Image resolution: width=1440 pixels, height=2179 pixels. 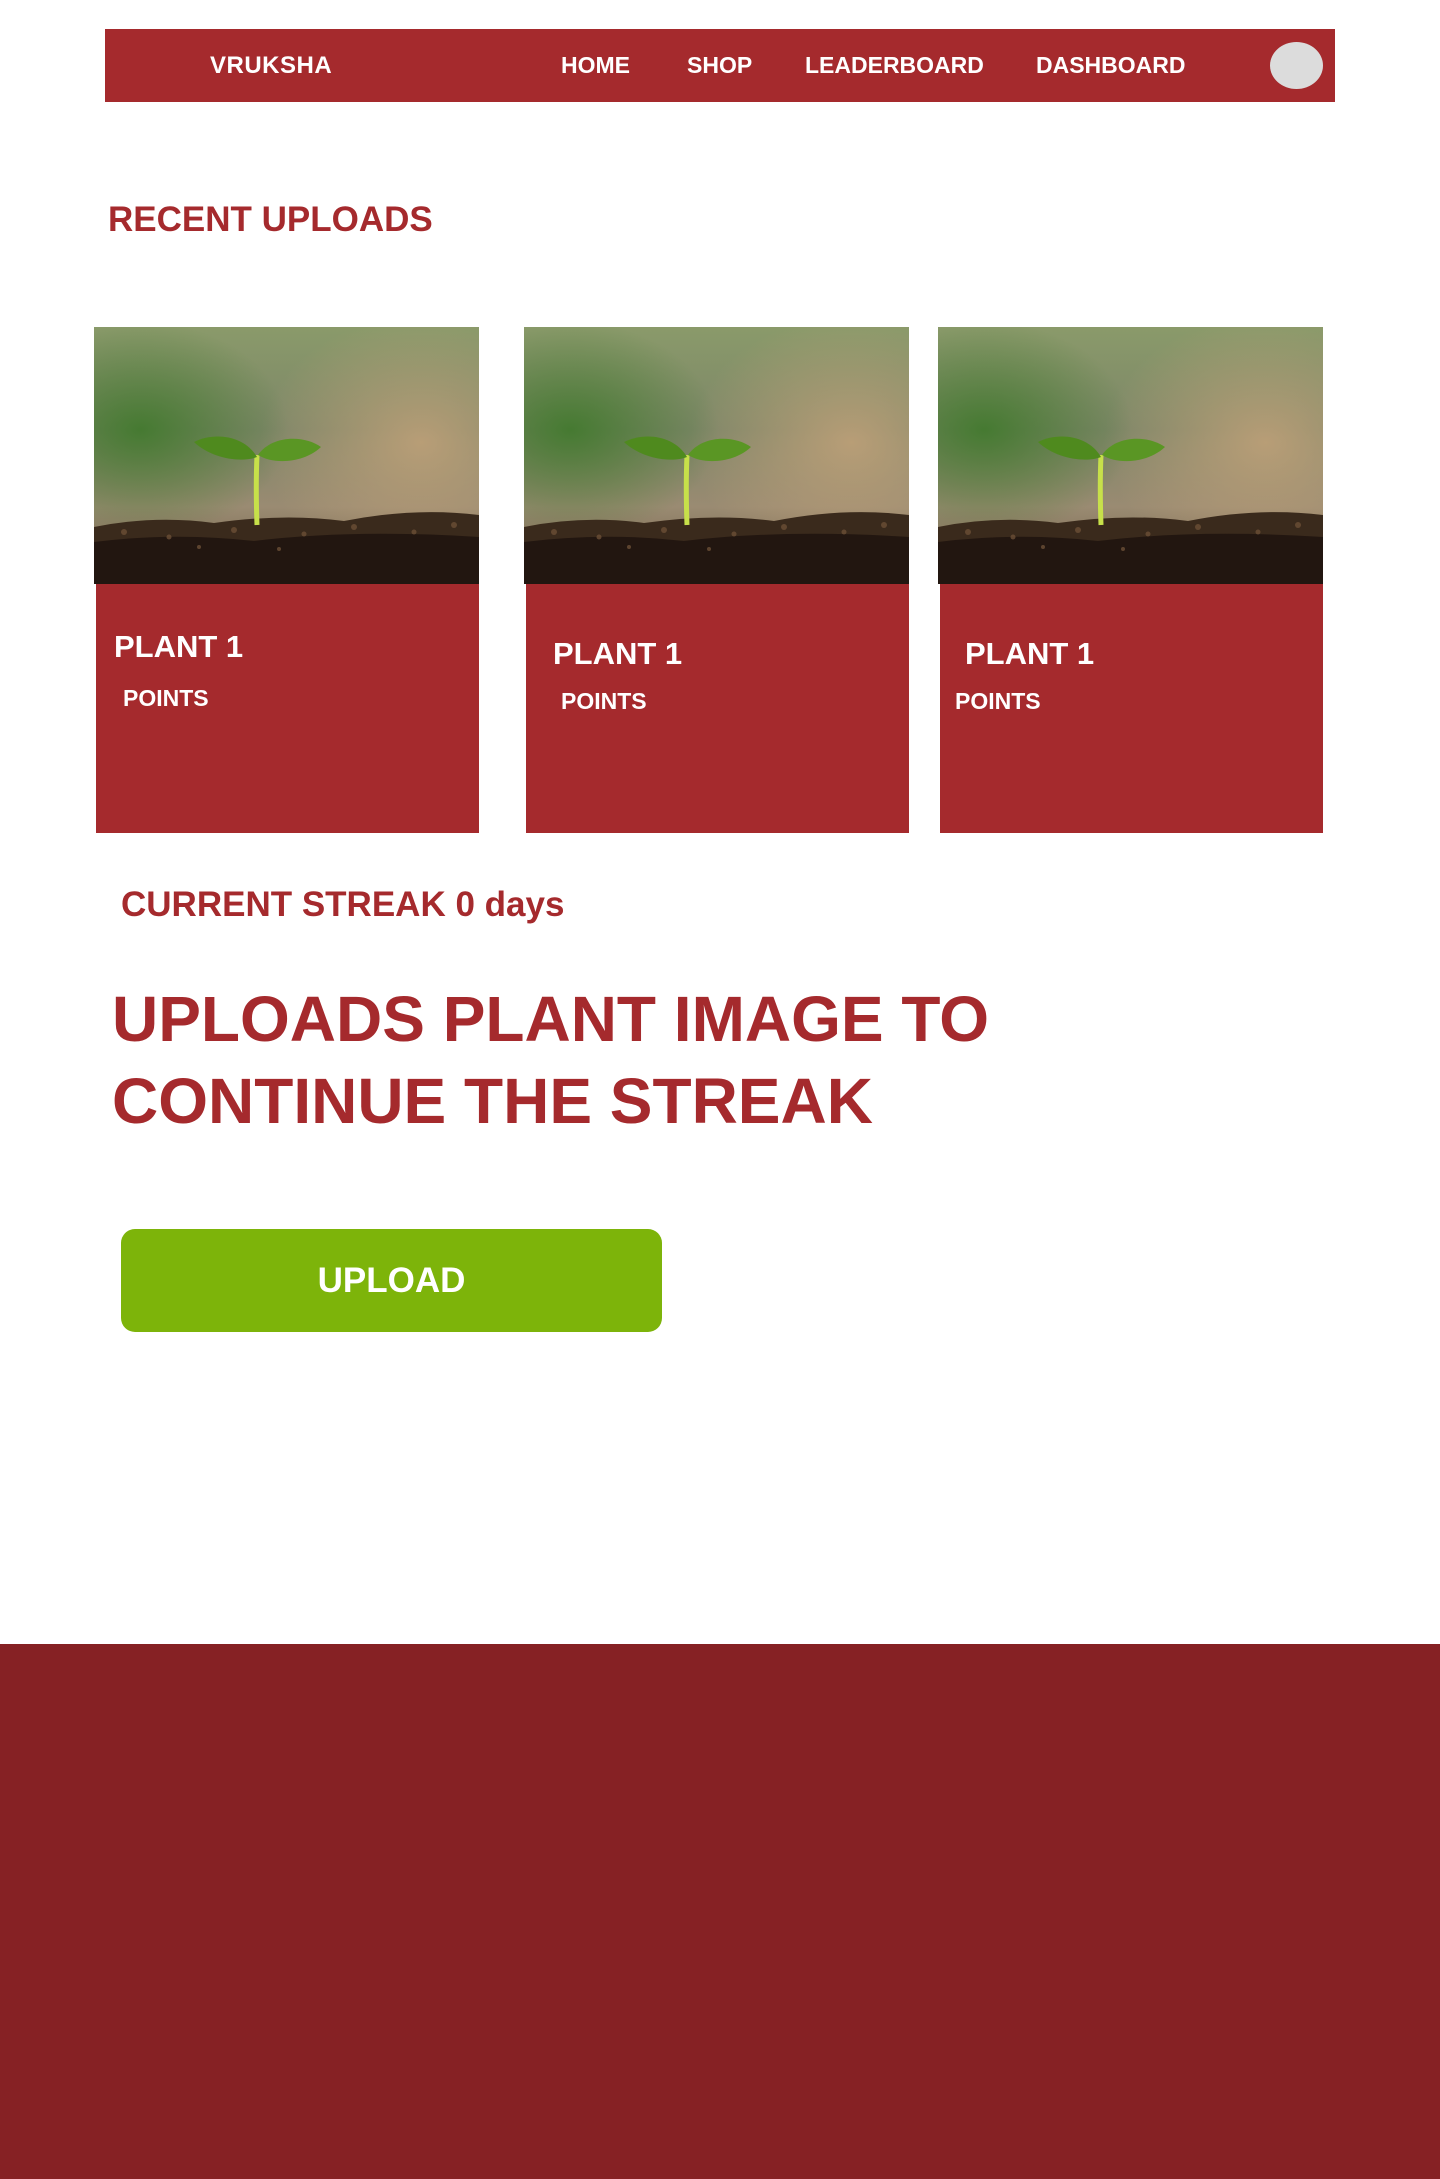 I want to click on top-navbar: VRUKSHA HOME SHOP LEADERBOARD DASHBOARD, so click(x=720, y=65).